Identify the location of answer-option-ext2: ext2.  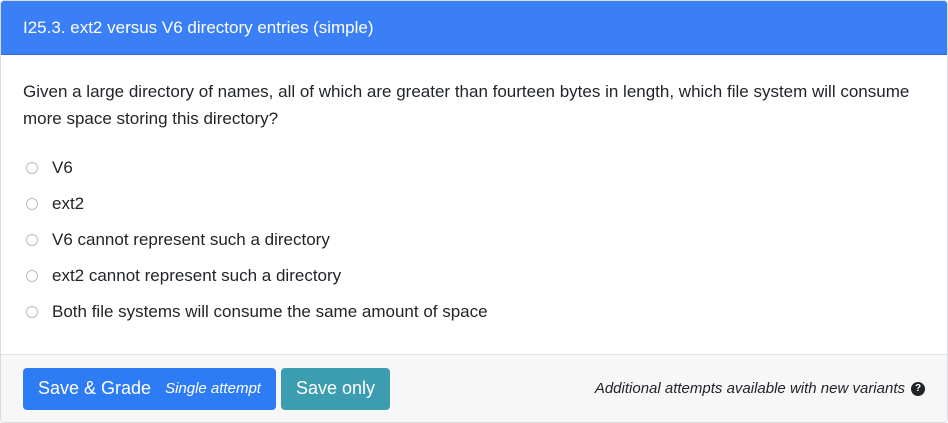
(474, 204).